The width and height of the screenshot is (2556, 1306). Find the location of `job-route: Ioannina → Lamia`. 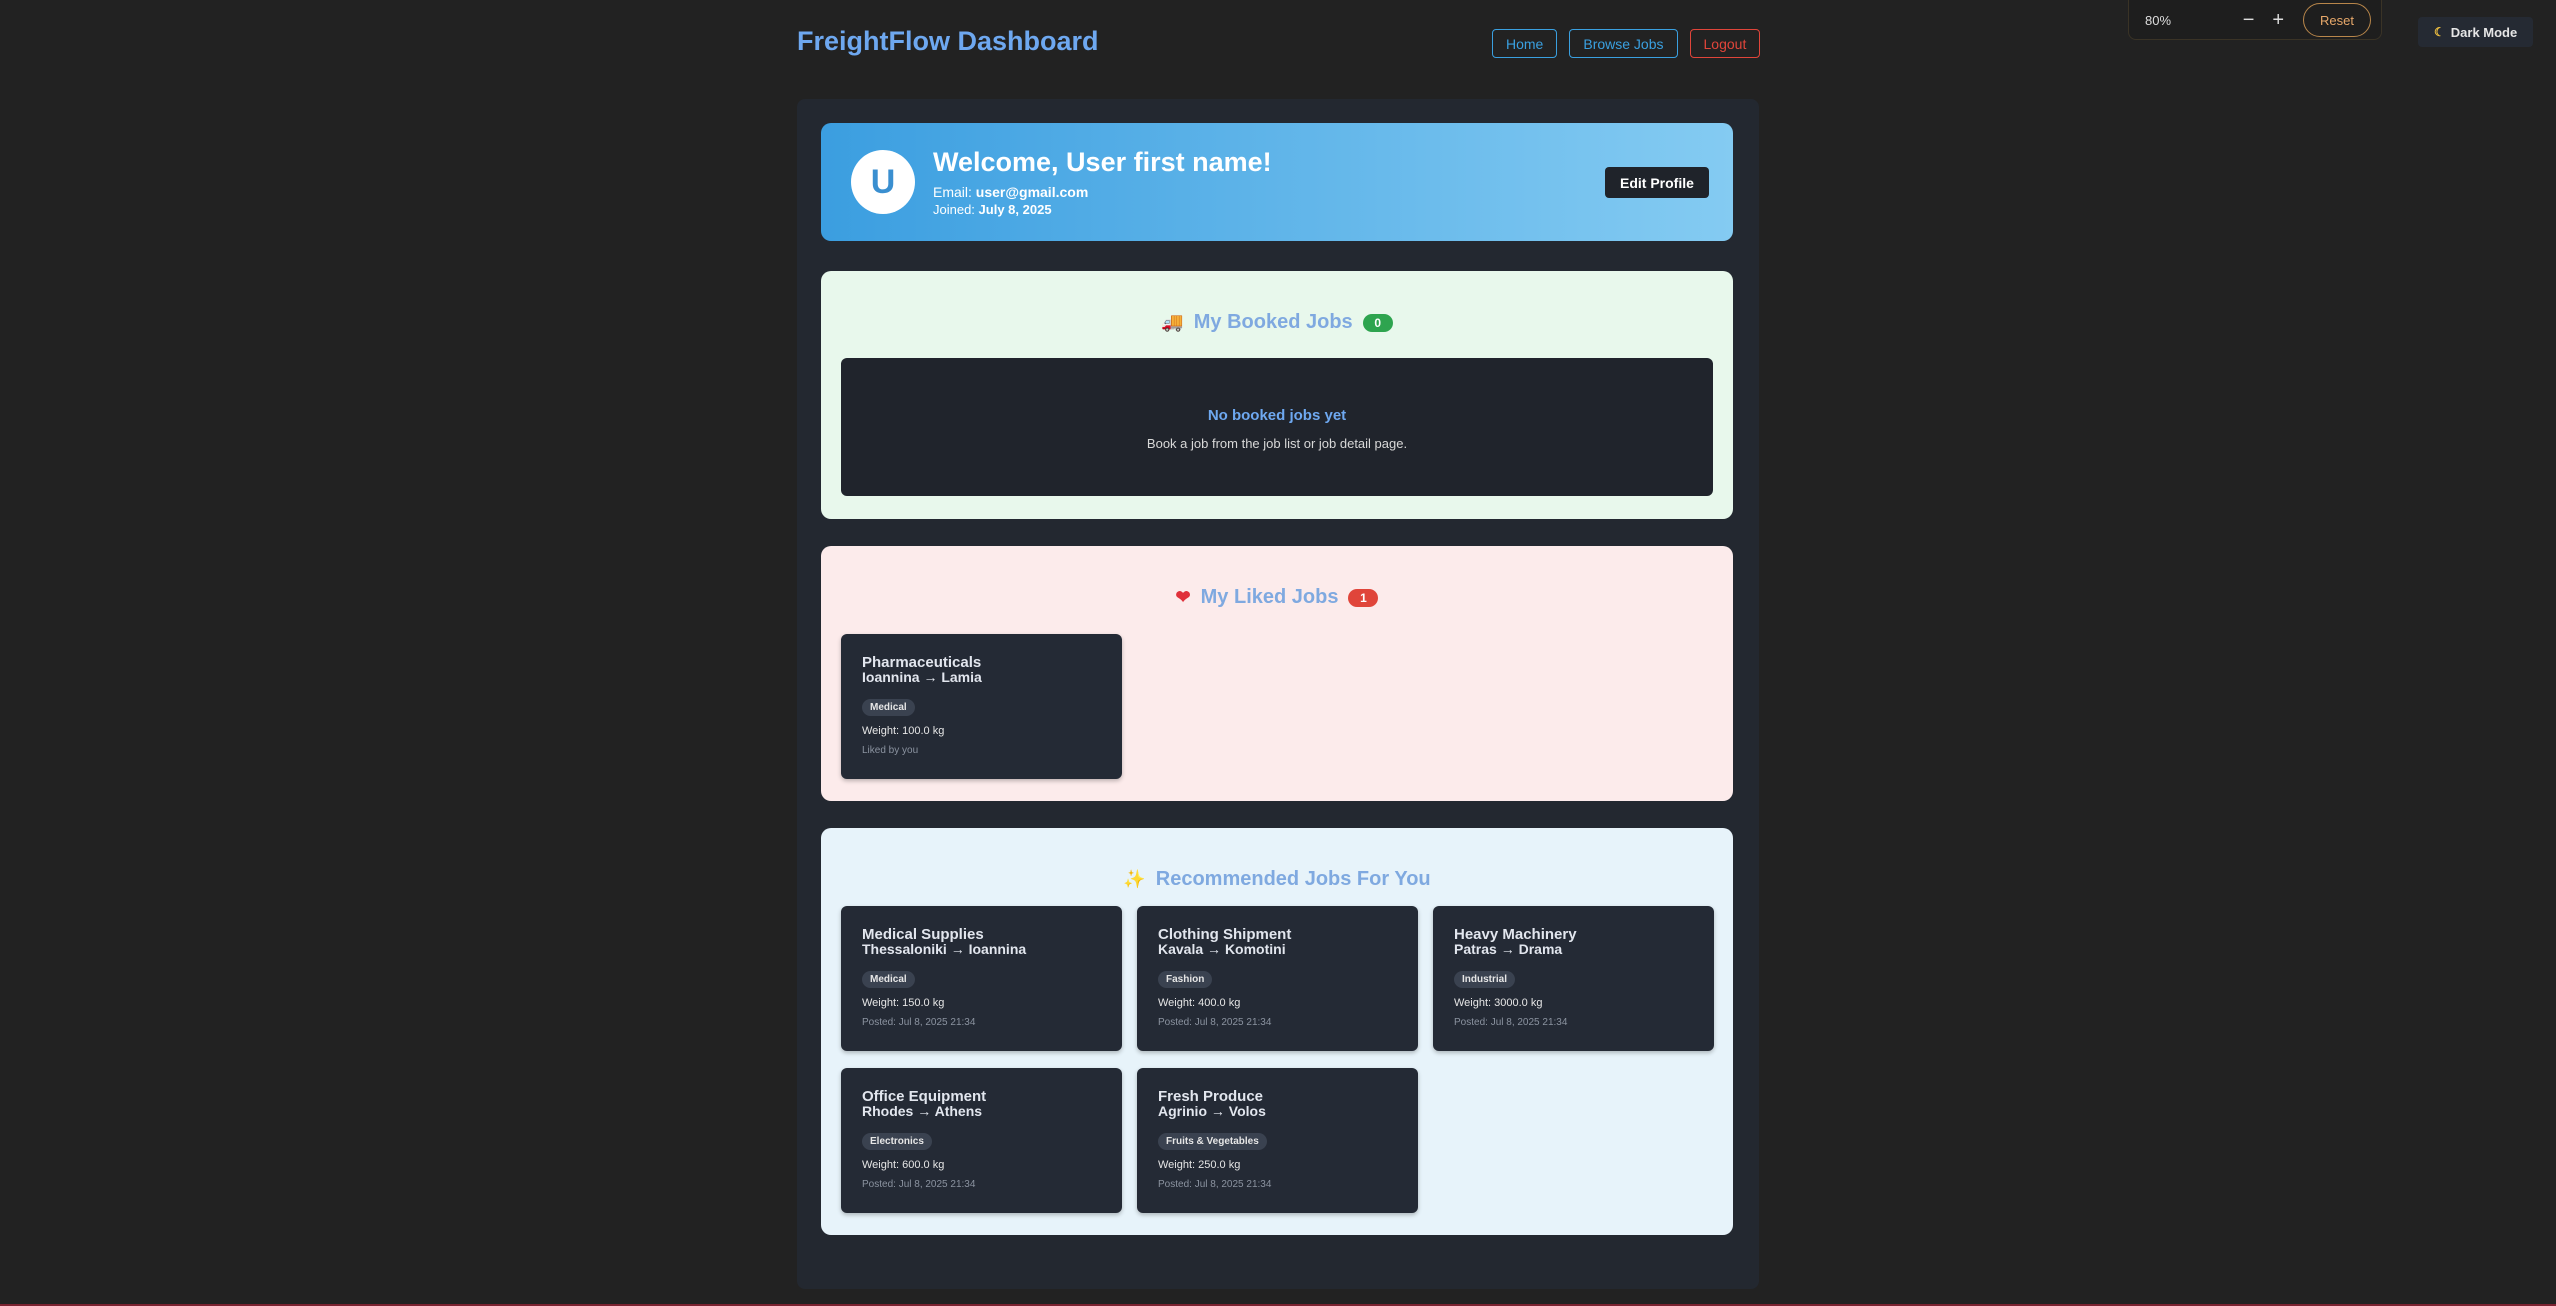

job-route: Ioannina → Lamia is located at coordinates (981, 677).